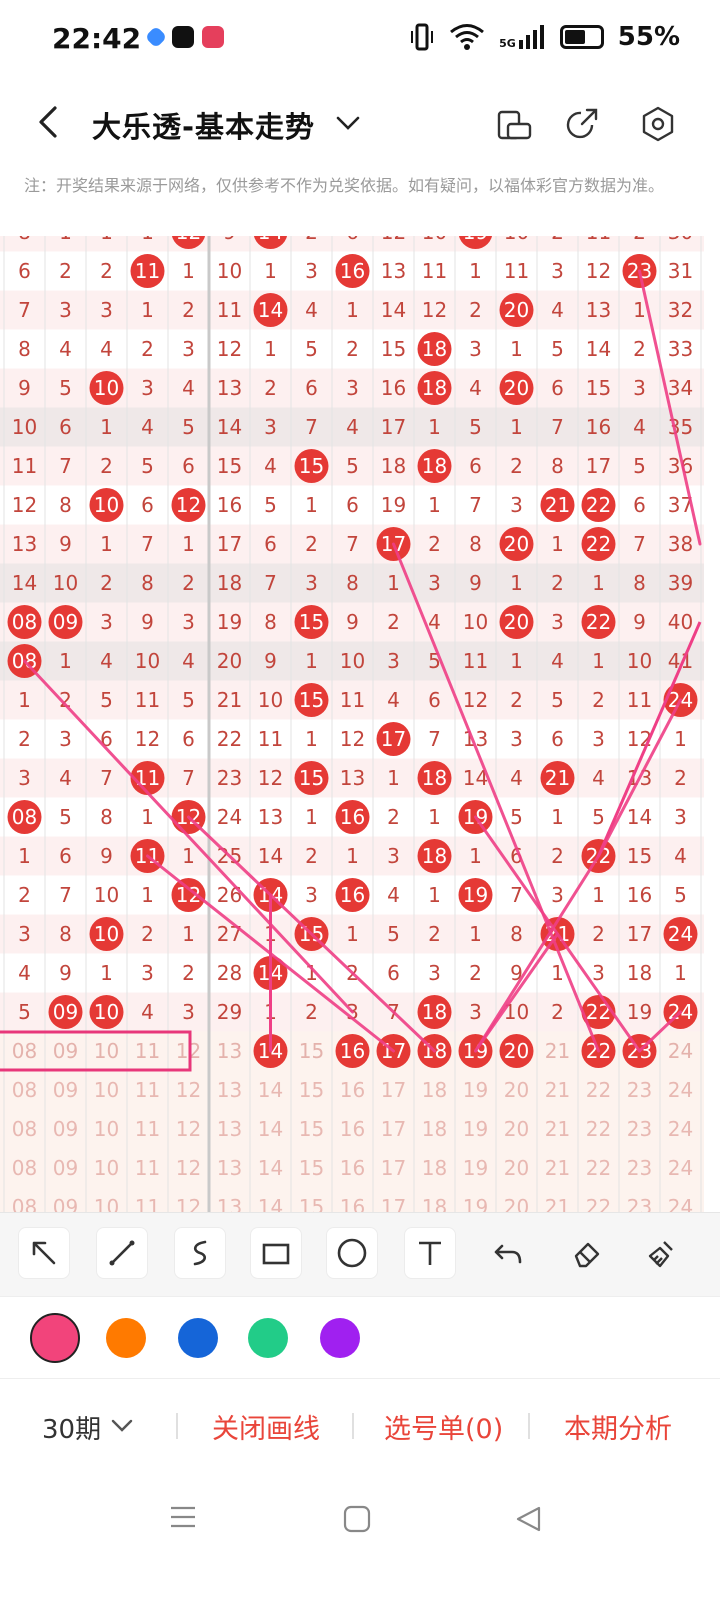 The image size is (720, 1604). I want to click on eraser-icon, so click(587, 1255).